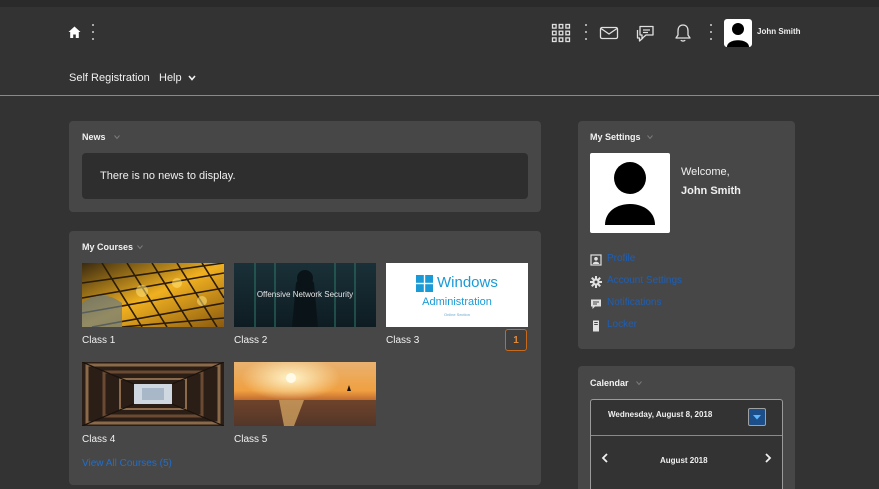 Image resolution: width=879 pixels, height=489 pixels. Describe the element at coordinates (250, 340) in the screenshot. I see `course-label: Class 2` at that location.